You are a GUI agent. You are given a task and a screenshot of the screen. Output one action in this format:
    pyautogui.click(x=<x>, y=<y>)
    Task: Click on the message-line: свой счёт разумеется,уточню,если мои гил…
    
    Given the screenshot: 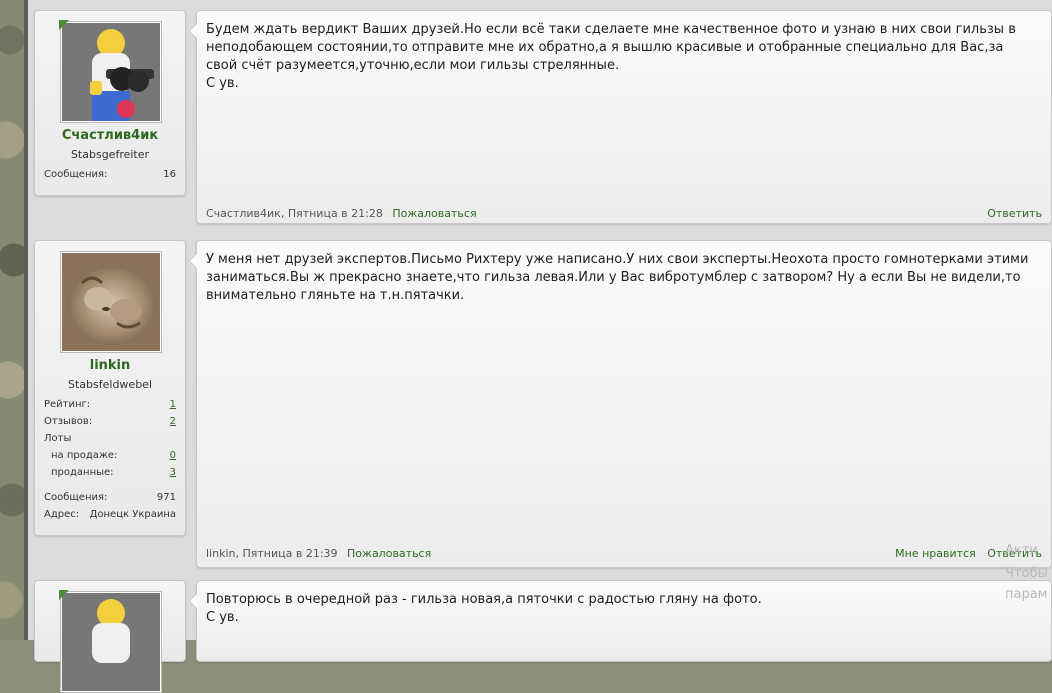 What is the action you would take?
    pyautogui.click(x=413, y=65)
    